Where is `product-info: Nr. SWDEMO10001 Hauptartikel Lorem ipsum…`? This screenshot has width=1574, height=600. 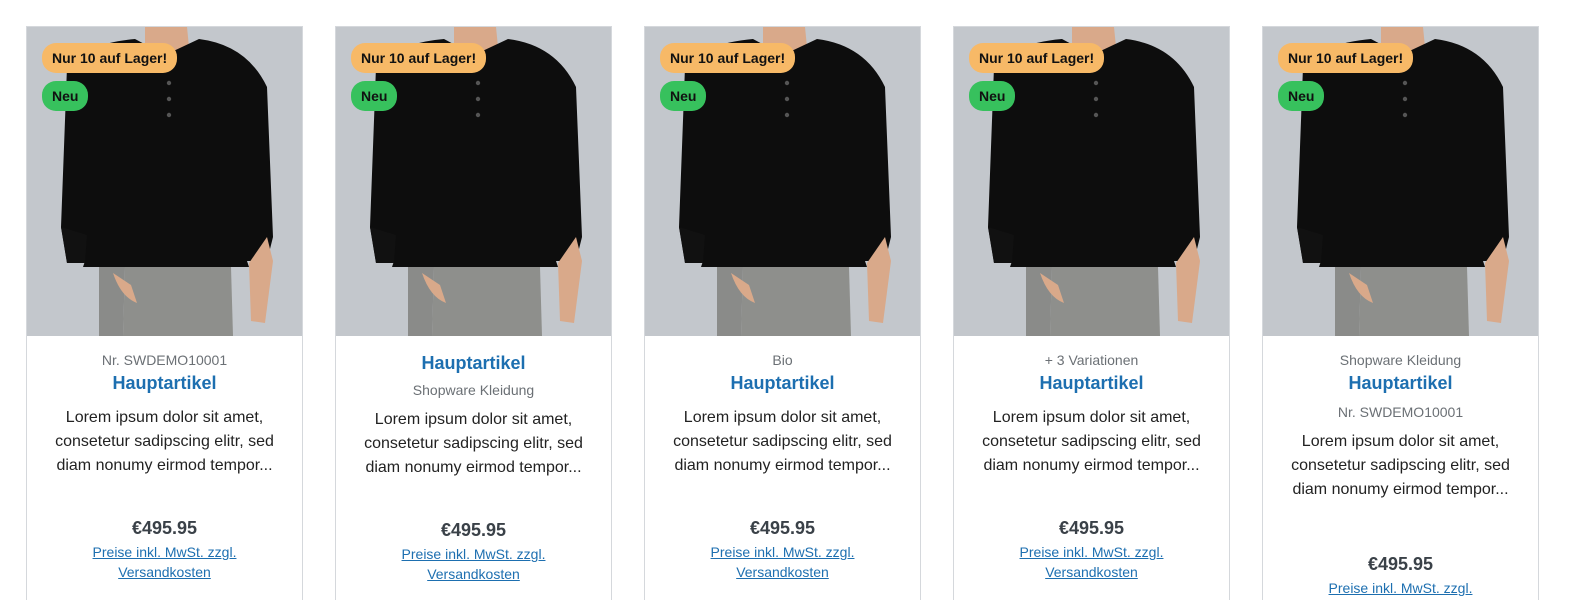
product-info: Nr. SWDEMO10001 Hauptartikel Lorem ipsum… is located at coordinates (164, 459).